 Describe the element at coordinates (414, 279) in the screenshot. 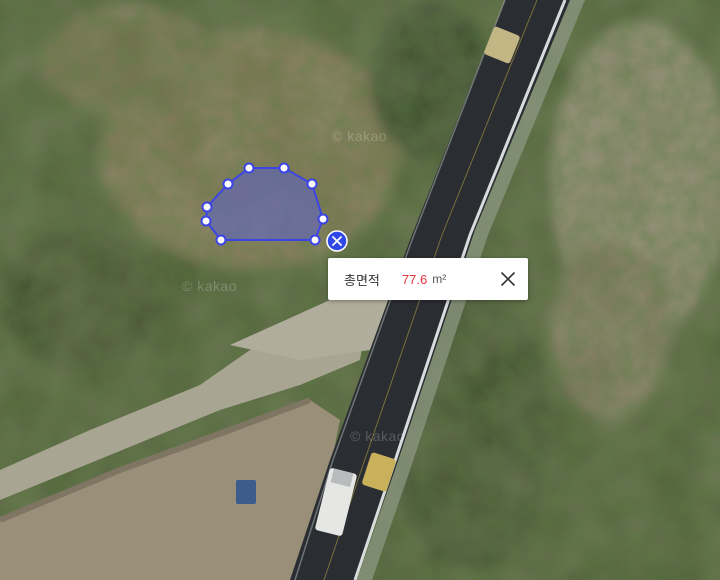

I see `total-area-value: 77.6` at that location.